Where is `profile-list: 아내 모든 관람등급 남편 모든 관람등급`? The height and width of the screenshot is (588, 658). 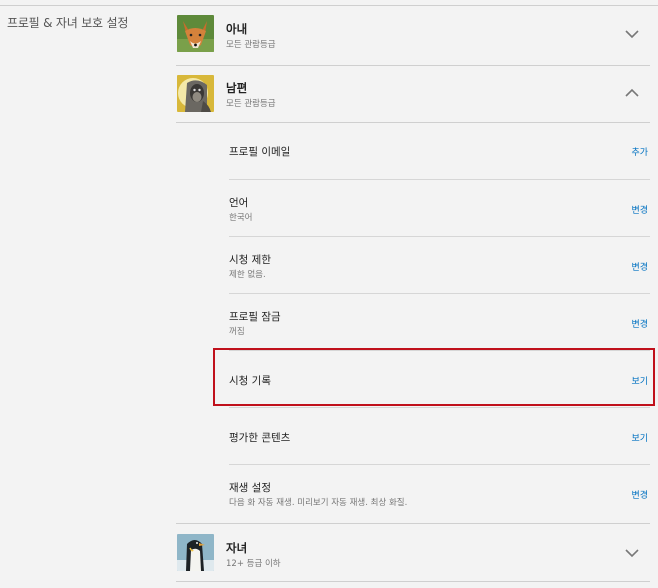 profile-list: 아내 모든 관람등급 남편 모든 관람등급 is located at coordinates (413, 64).